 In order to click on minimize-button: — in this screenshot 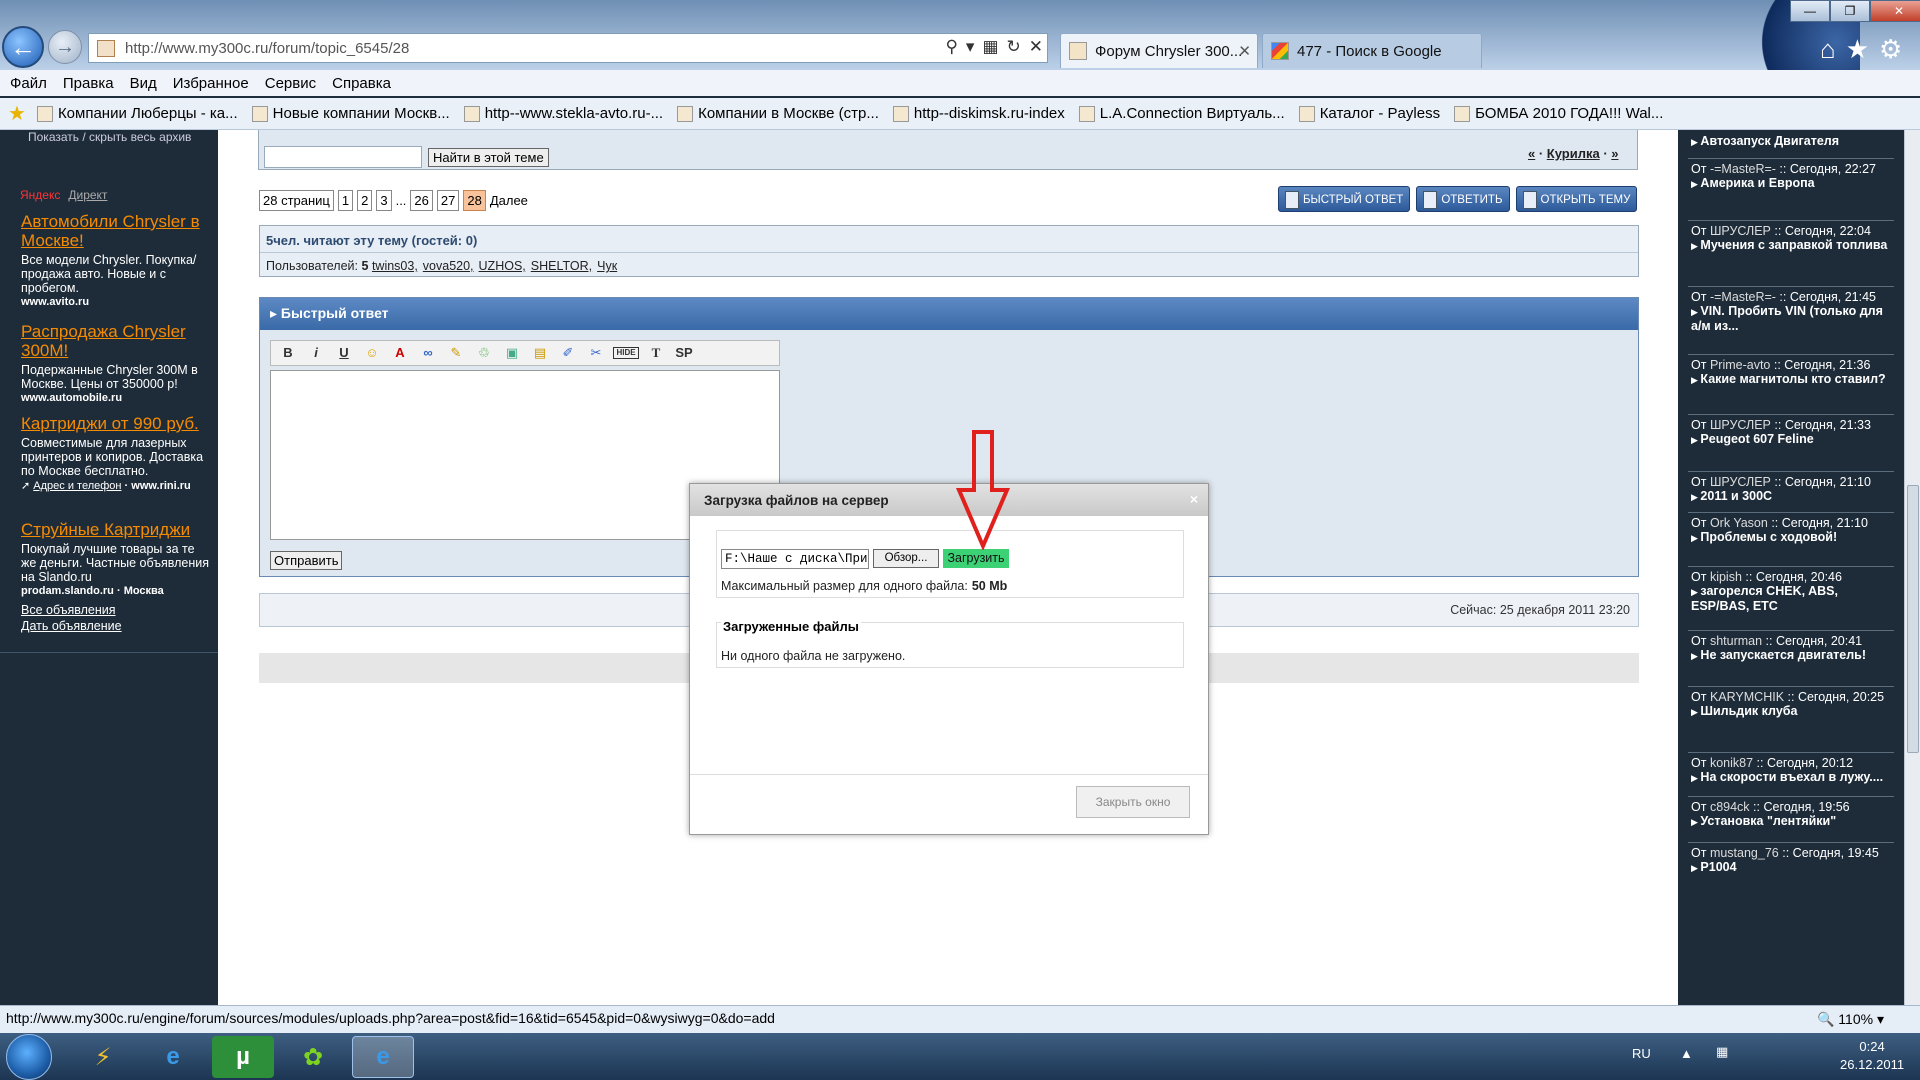, I will do `click(1810, 11)`.